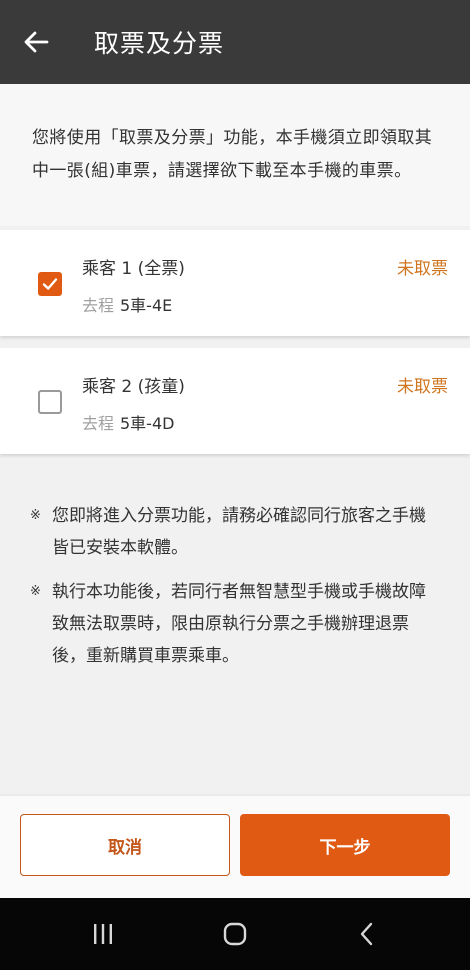 This screenshot has width=470, height=970. I want to click on passenger-card-1: 乘客 1 (全票) 去程 5車-4E 未取票, so click(235, 283).